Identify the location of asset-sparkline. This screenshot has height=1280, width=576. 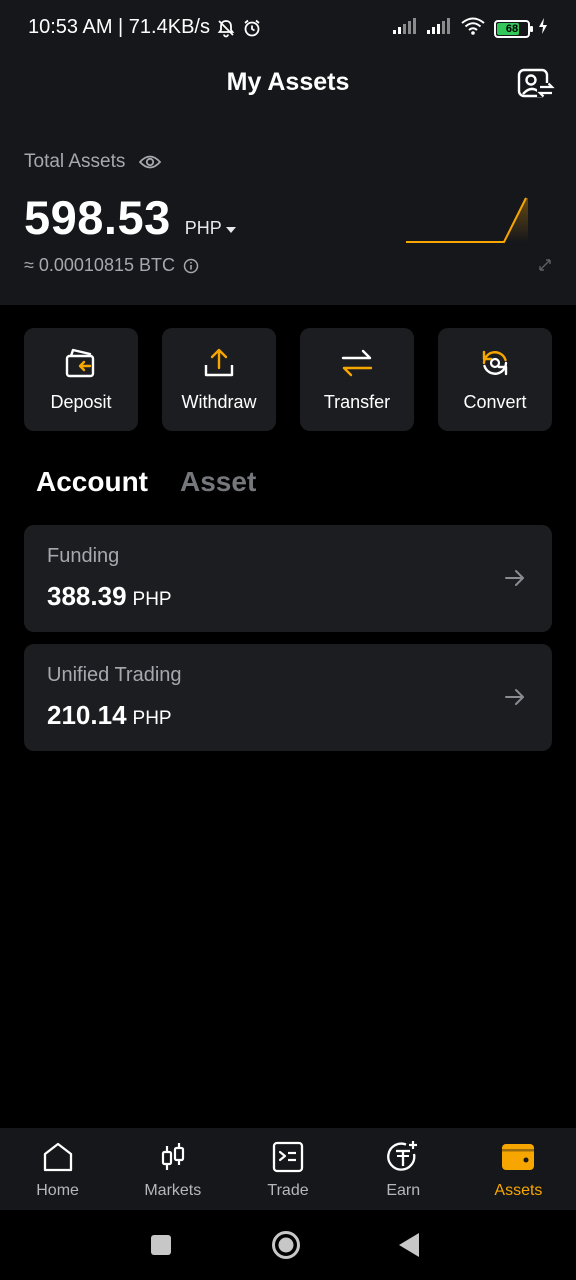
(467, 220).